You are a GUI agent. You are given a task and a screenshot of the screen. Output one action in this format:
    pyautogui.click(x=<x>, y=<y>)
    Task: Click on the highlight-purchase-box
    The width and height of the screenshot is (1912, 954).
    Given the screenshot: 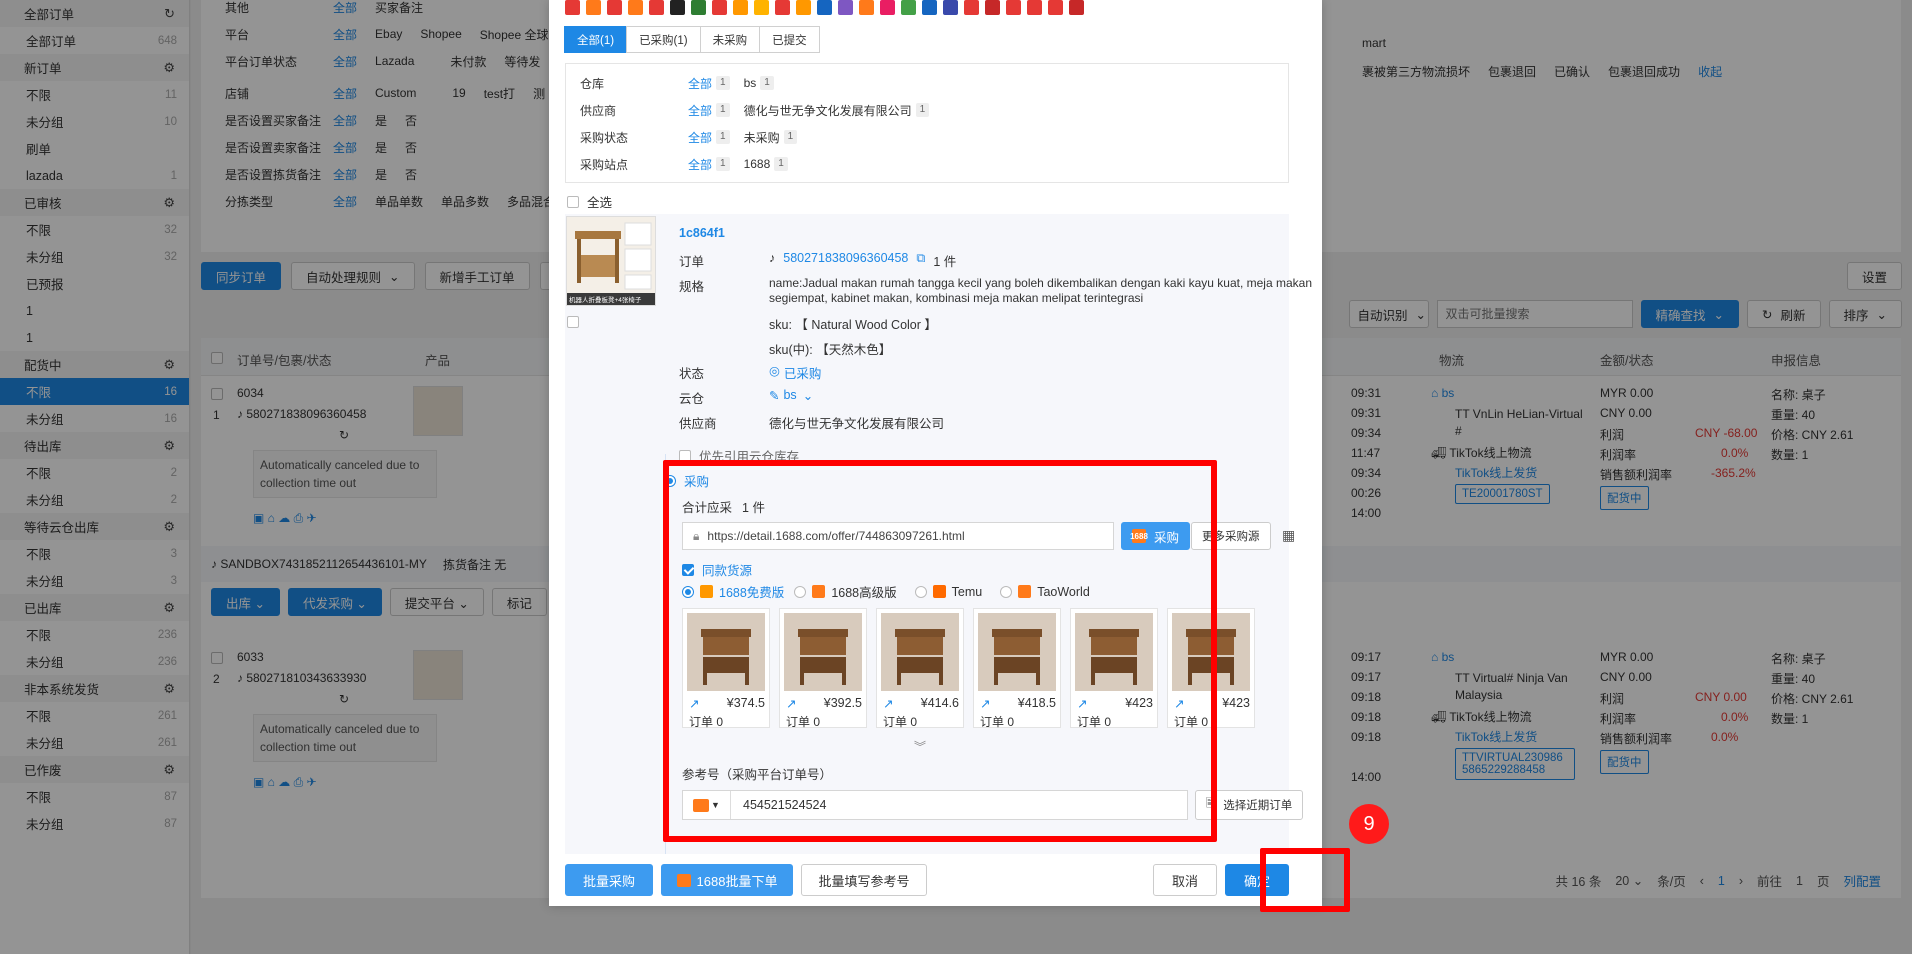 What is the action you would take?
    pyautogui.click(x=940, y=651)
    